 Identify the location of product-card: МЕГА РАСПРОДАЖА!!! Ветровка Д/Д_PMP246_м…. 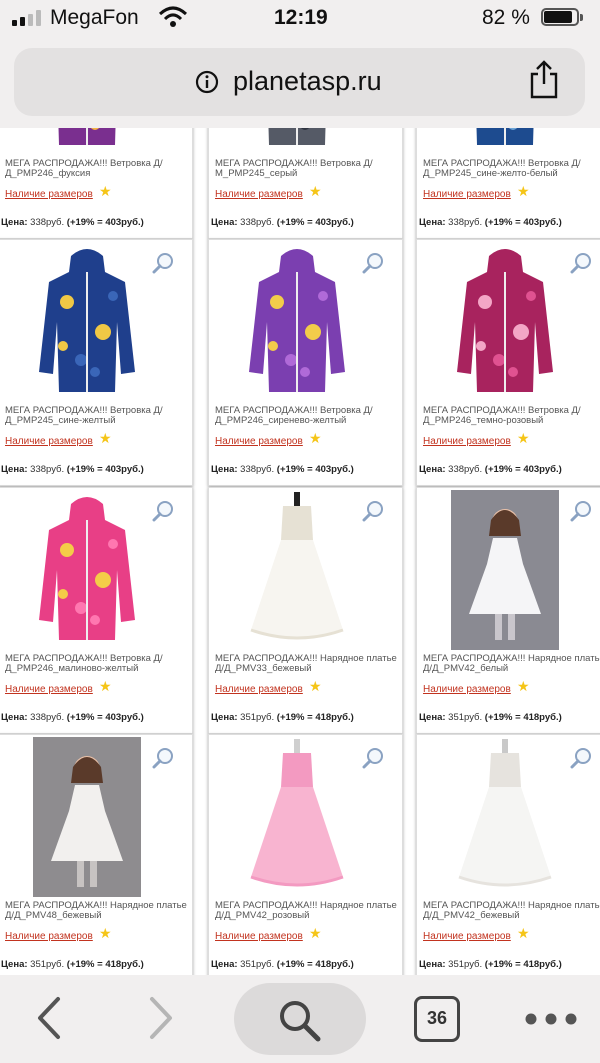
(96, 610).